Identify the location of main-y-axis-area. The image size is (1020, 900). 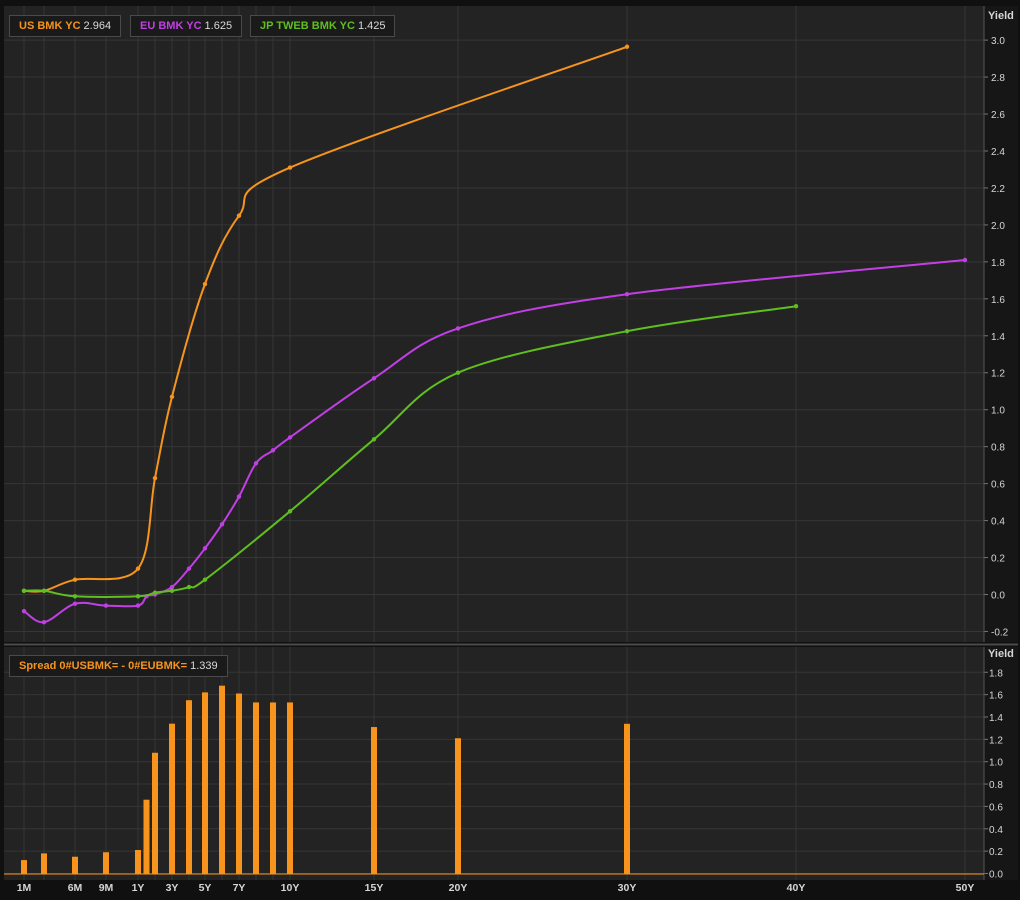
(1001, 324).